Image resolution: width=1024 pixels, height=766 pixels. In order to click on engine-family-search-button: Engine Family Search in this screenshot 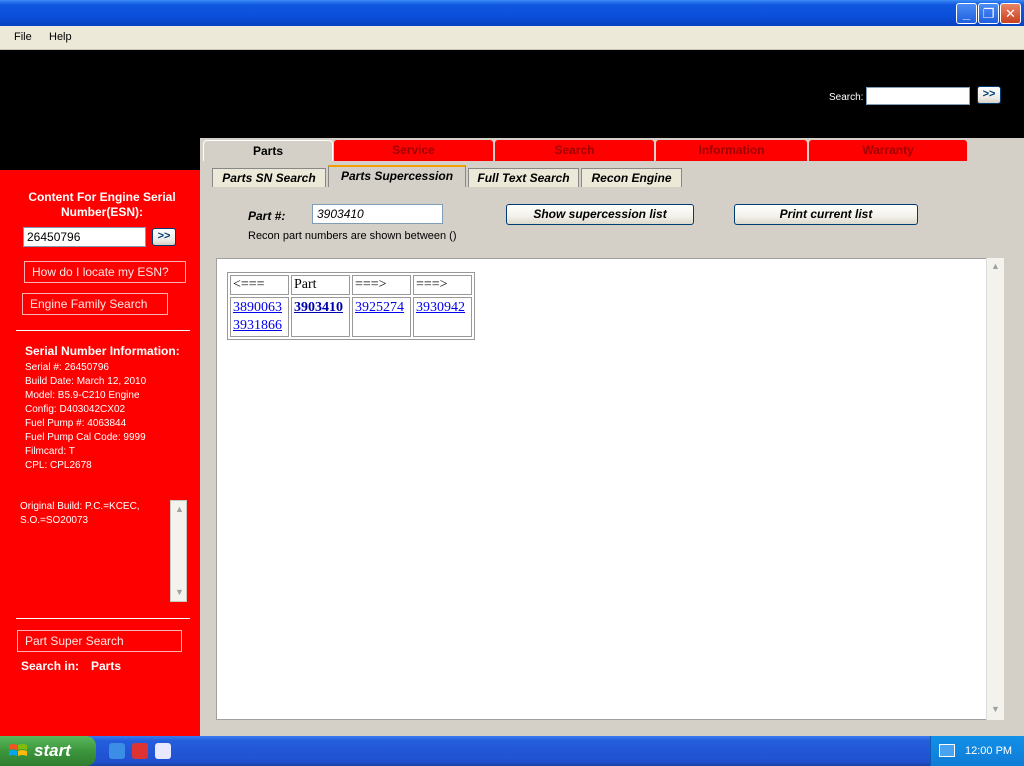, I will do `click(95, 304)`.